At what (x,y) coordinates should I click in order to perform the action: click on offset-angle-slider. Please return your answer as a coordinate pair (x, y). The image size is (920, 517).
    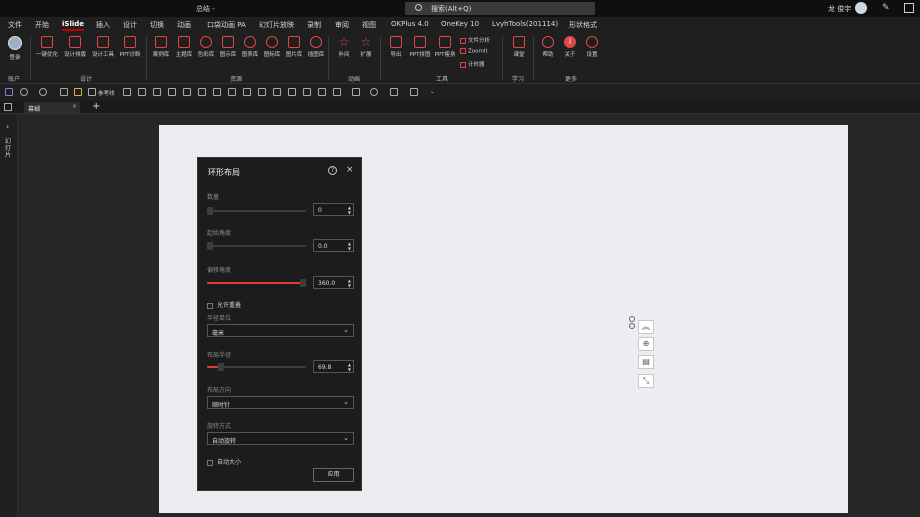
    Looking at the image, I should click on (256, 283).